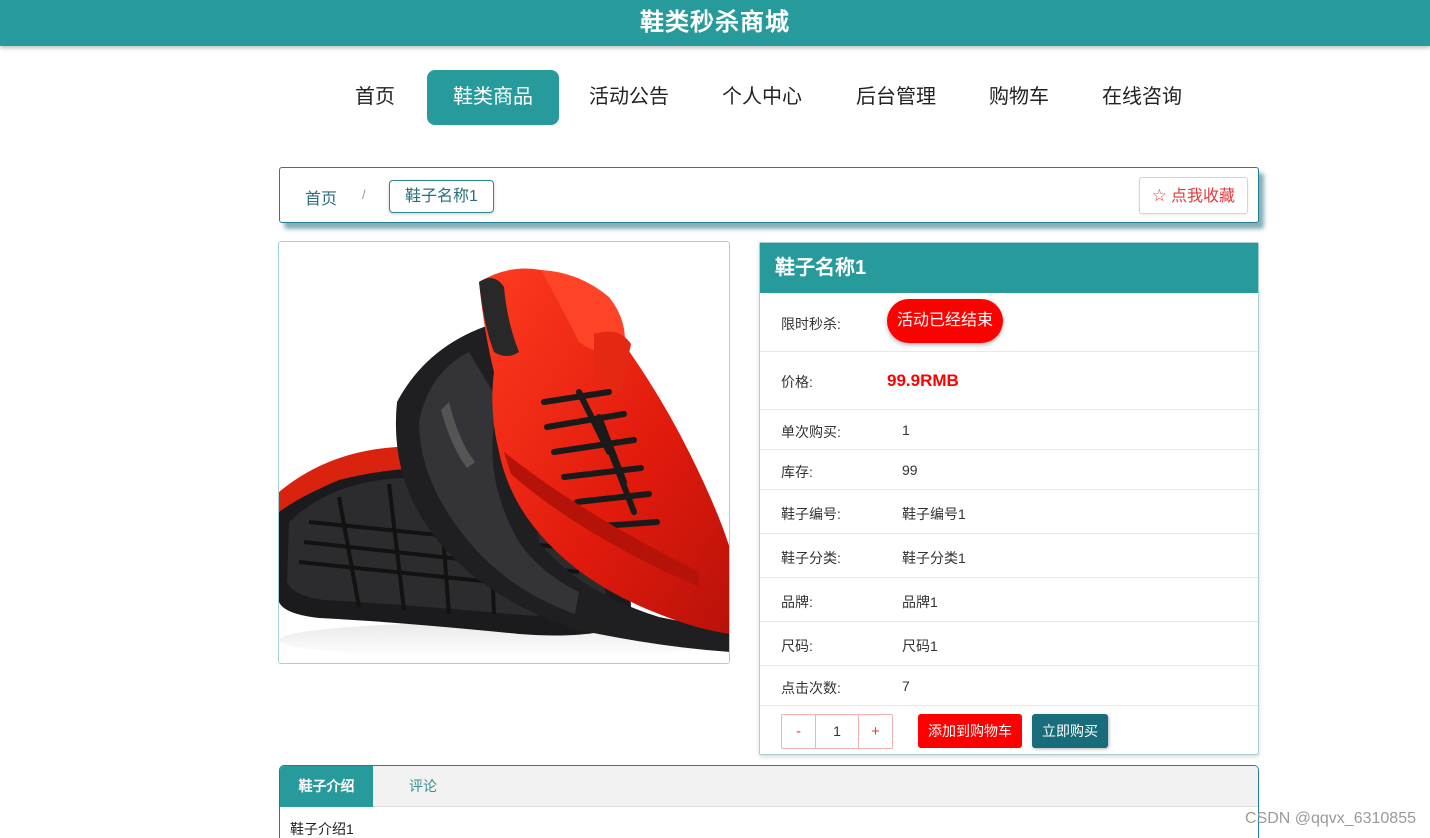  I want to click on detail-value: 鞋子分类1, so click(934, 558).